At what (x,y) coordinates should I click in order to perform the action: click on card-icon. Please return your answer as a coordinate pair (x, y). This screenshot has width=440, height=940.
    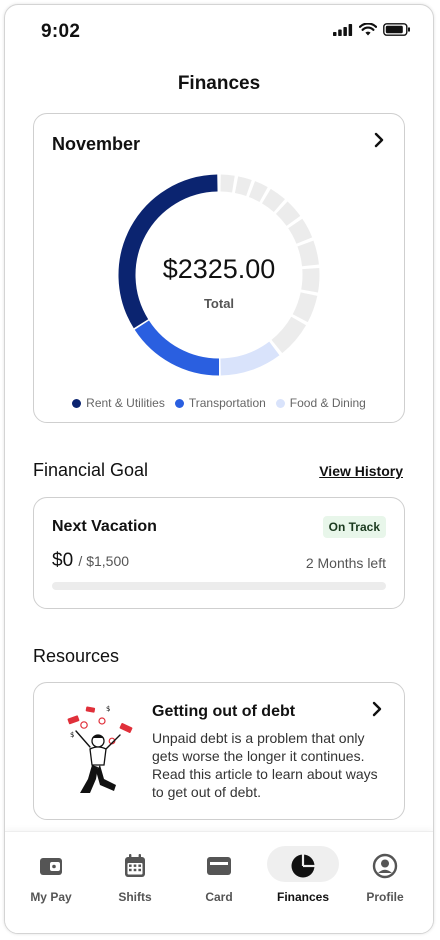
    Looking at the image, I should click on (219, 866).